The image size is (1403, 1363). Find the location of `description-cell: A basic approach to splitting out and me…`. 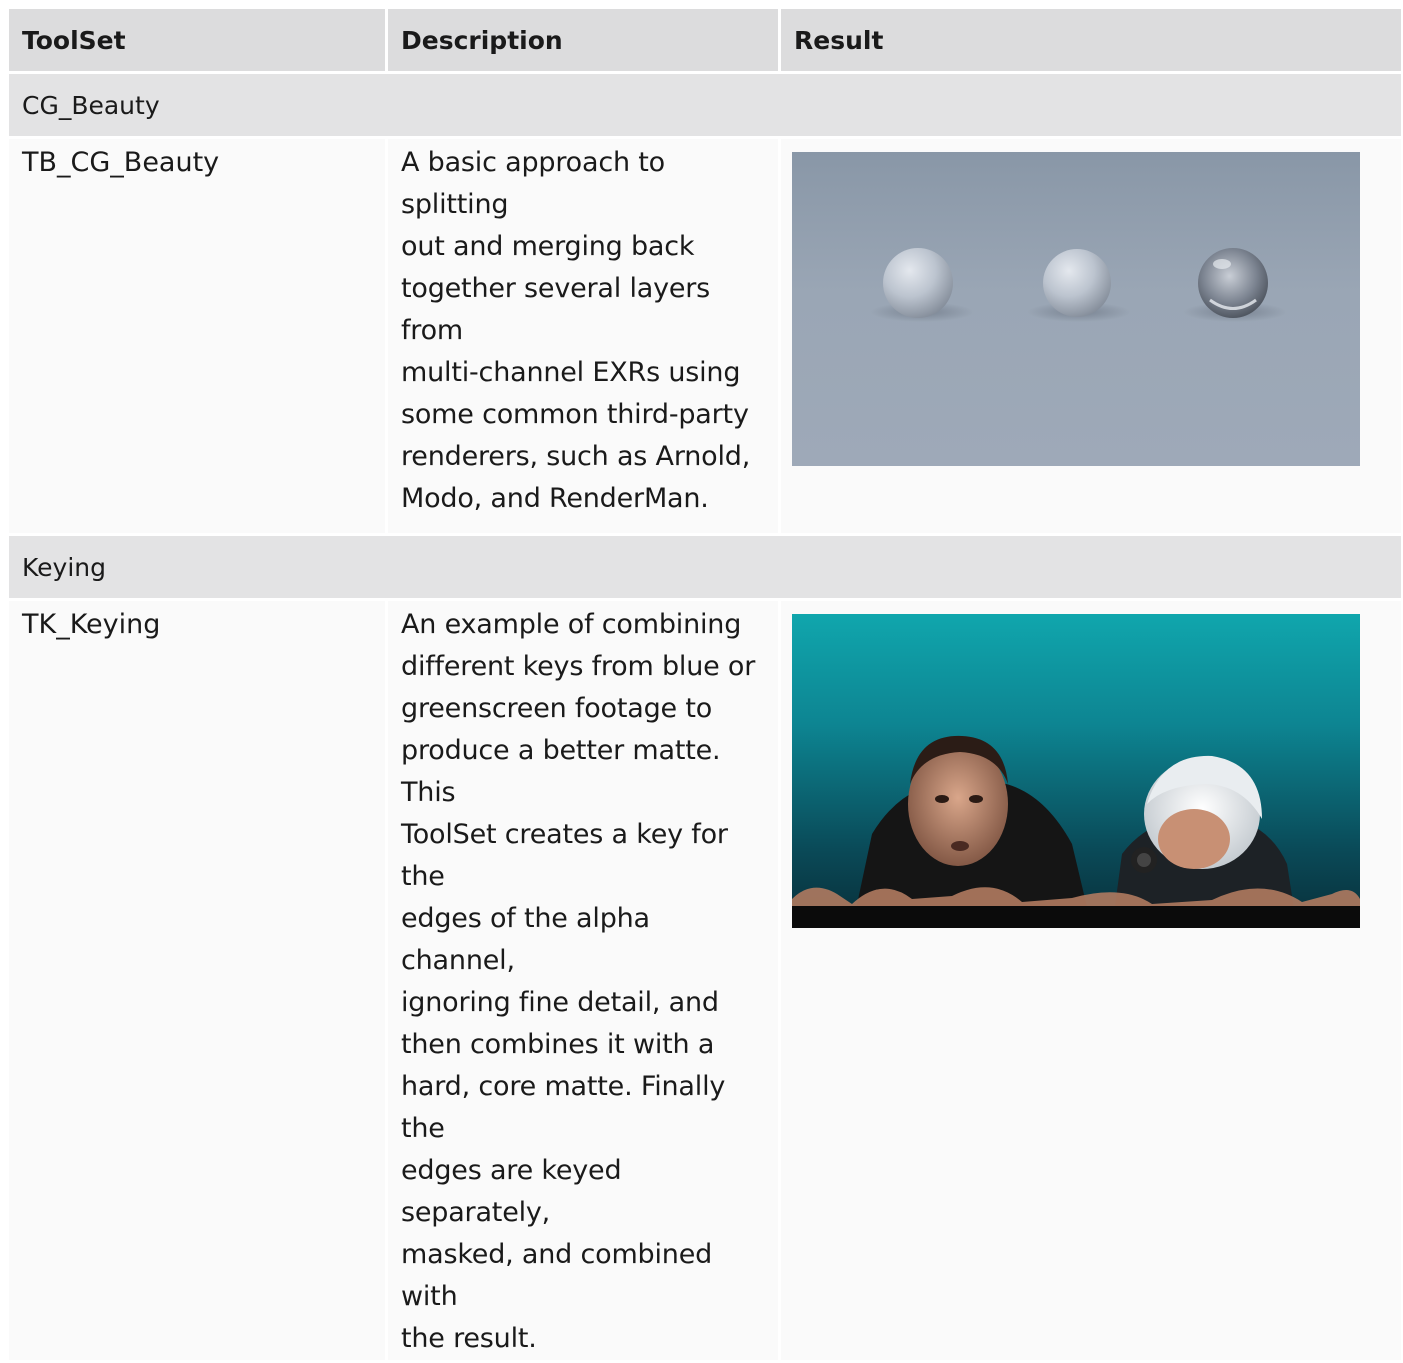

description-cell: A basic approach to splitting out and me… is located at coordinates (583, 336).